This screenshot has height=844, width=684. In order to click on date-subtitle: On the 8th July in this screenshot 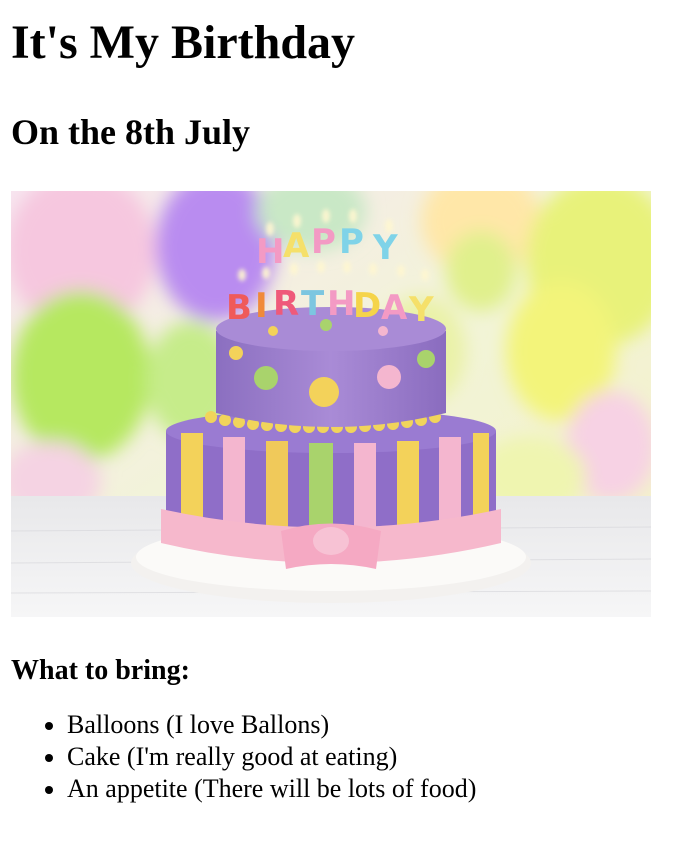, I will do `click(131, 132)`.